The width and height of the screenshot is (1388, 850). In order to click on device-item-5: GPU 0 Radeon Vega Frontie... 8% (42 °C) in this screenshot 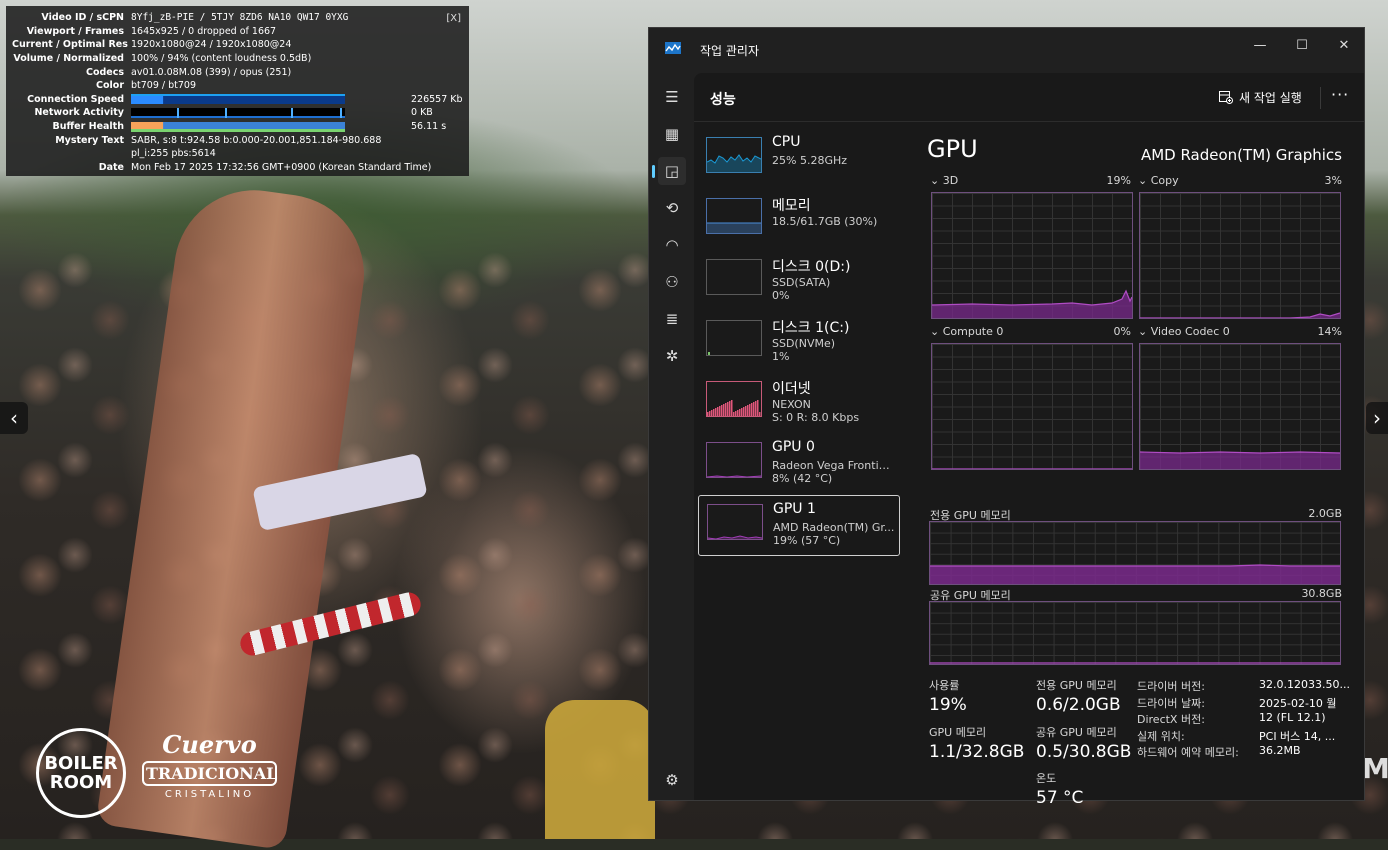, I will do `click(799, 464)`.